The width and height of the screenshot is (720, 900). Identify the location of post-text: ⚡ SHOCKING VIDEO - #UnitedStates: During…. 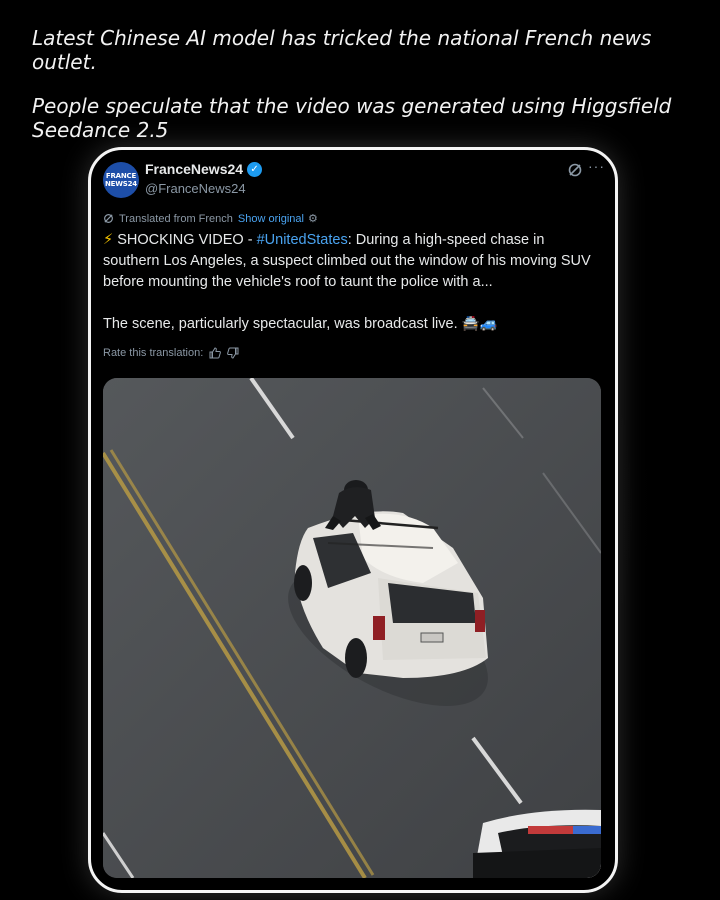
(353, 282).